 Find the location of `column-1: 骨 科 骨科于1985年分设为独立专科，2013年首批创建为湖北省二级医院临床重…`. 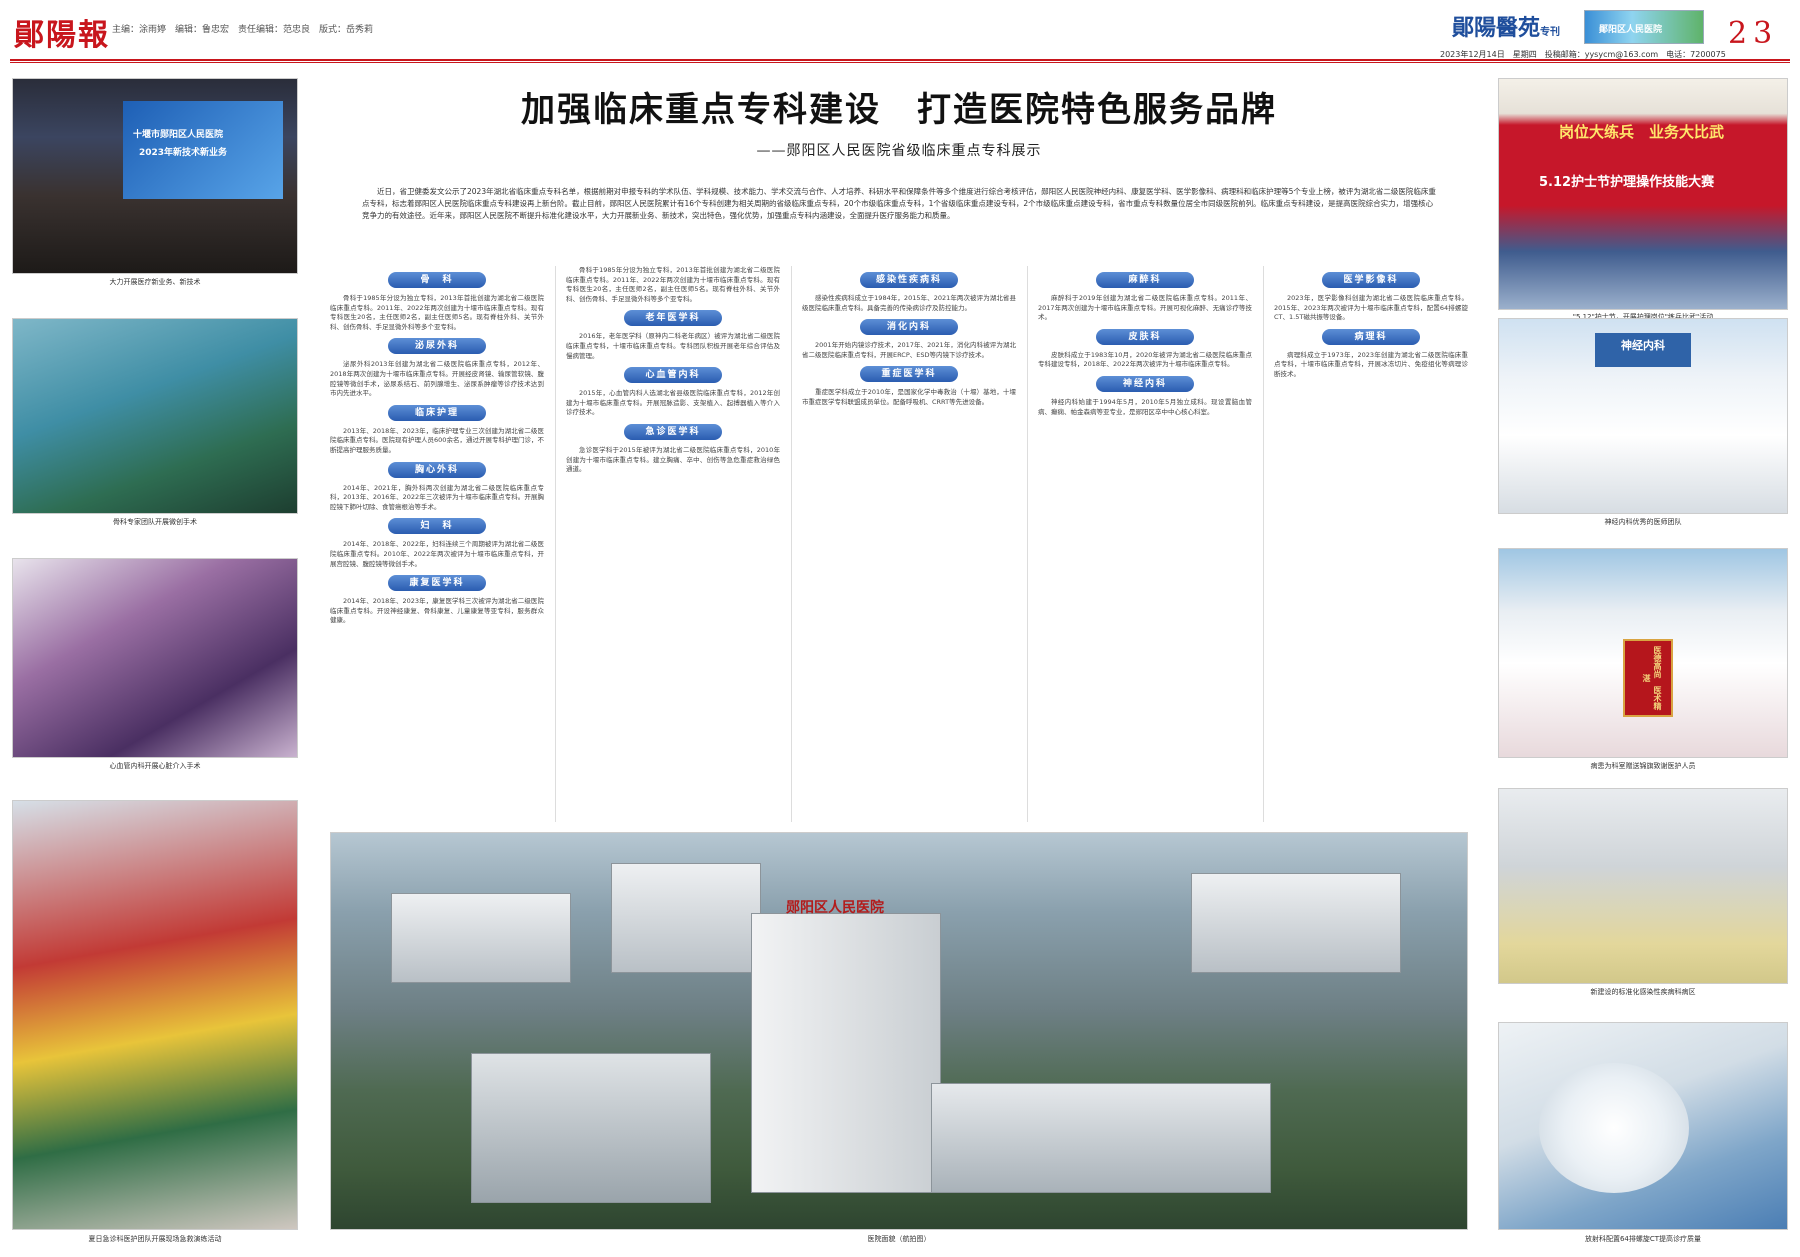

column-1: 骨 科 骨科于1985年分设为独立专科，2013年首批创建为湖北省二级医院临床重… is located at coordinates (437, 546).